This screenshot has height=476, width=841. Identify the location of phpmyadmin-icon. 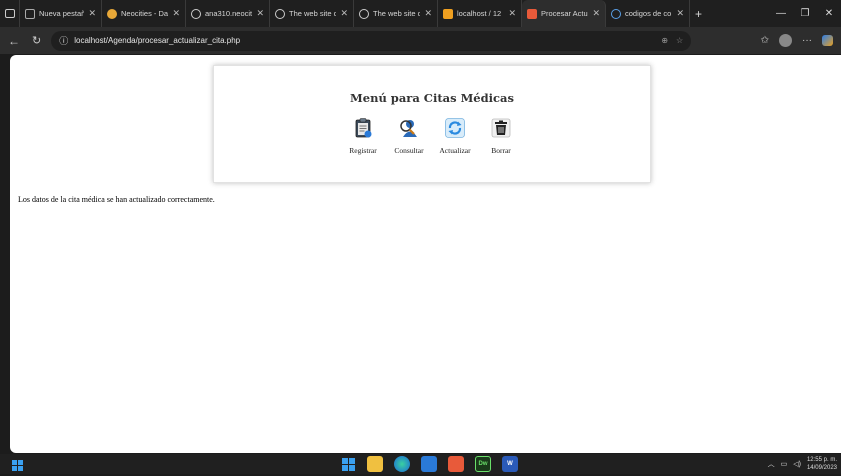
(448, 13).